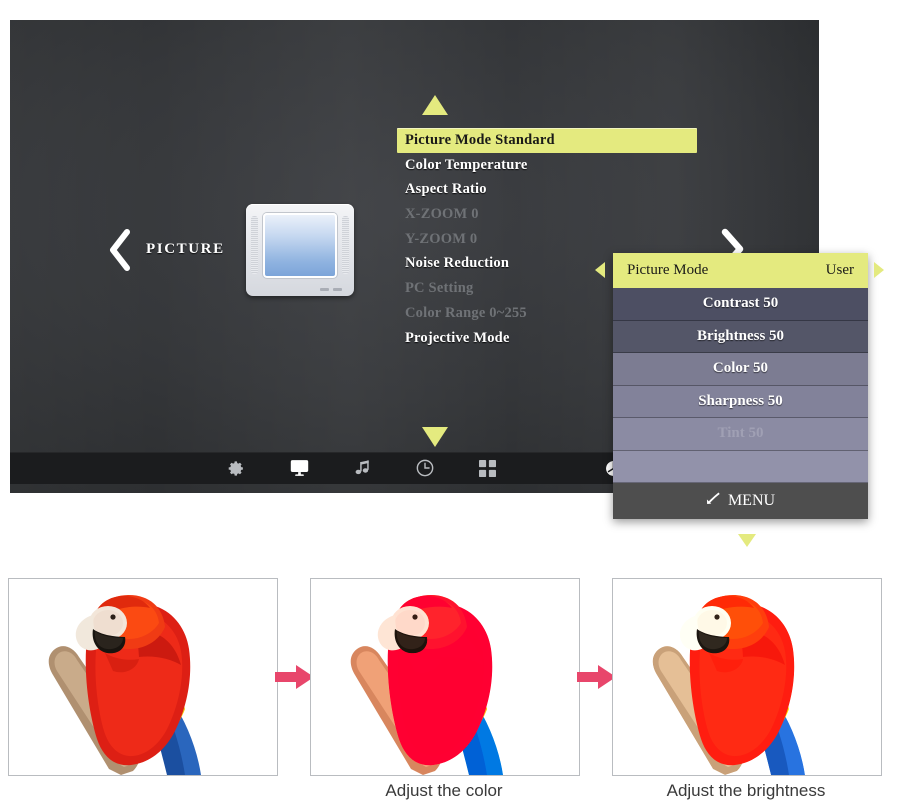 Image resolution: width=900 pixels, height=811 pixels. I want to click on apps-grid-icon, so click(487, 468).